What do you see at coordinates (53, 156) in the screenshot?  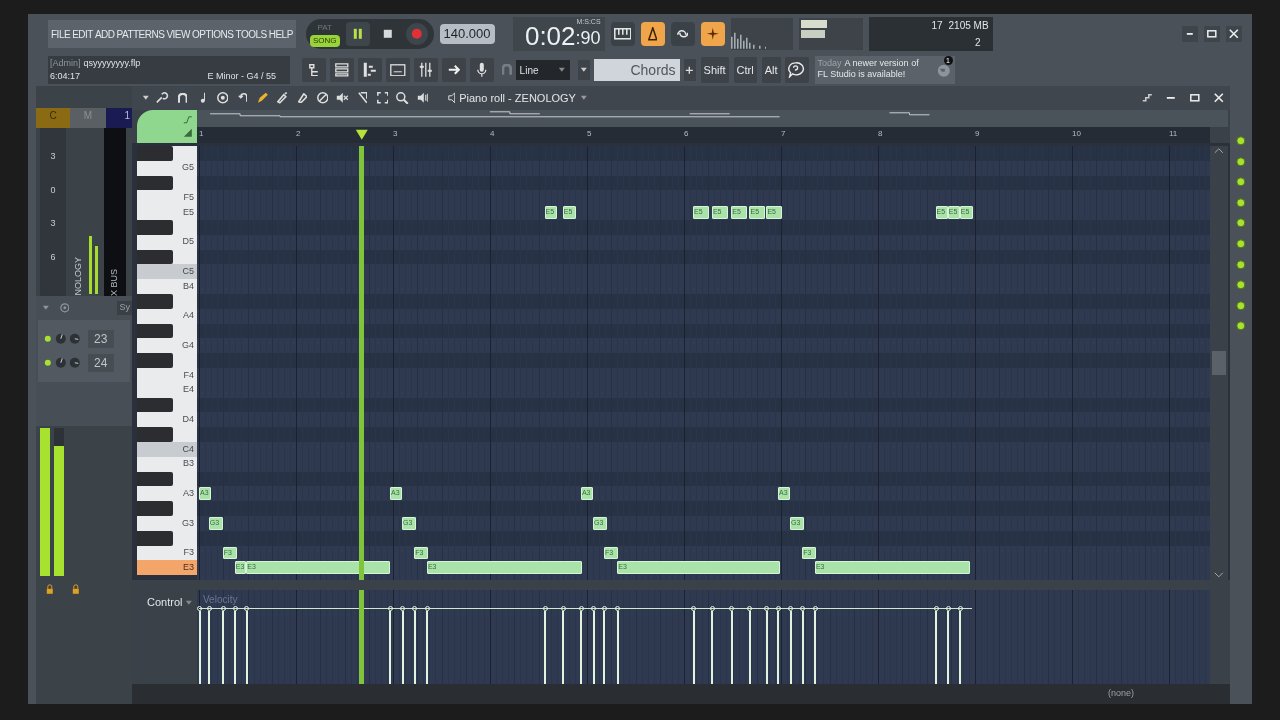 I see `scale-label: 3` at bounding box center [53, 156].